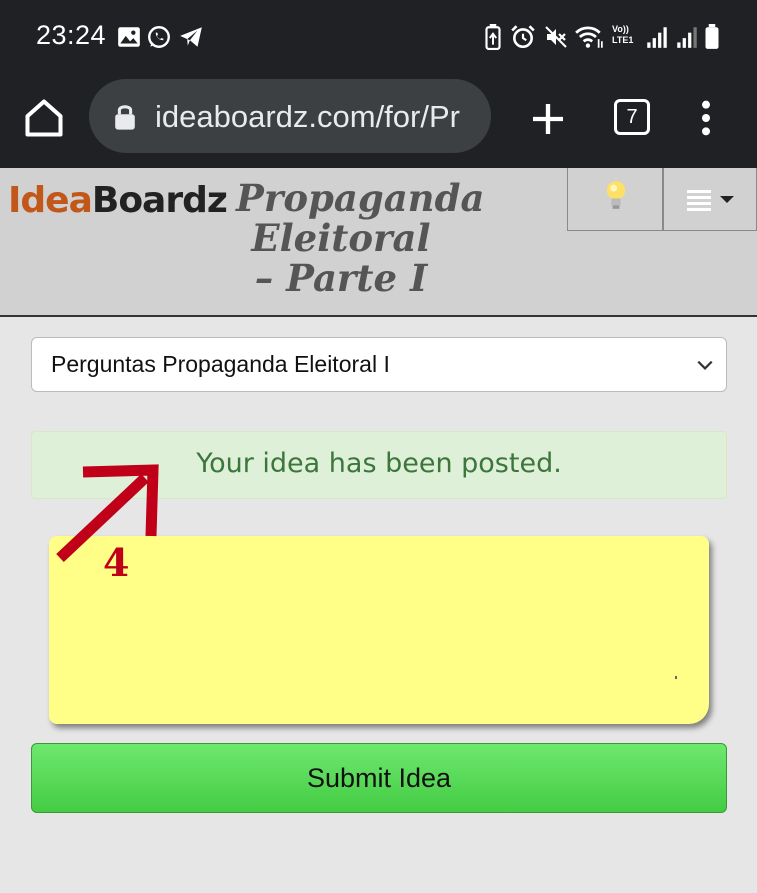  I want to click on mute-icon, so click(556, 37).